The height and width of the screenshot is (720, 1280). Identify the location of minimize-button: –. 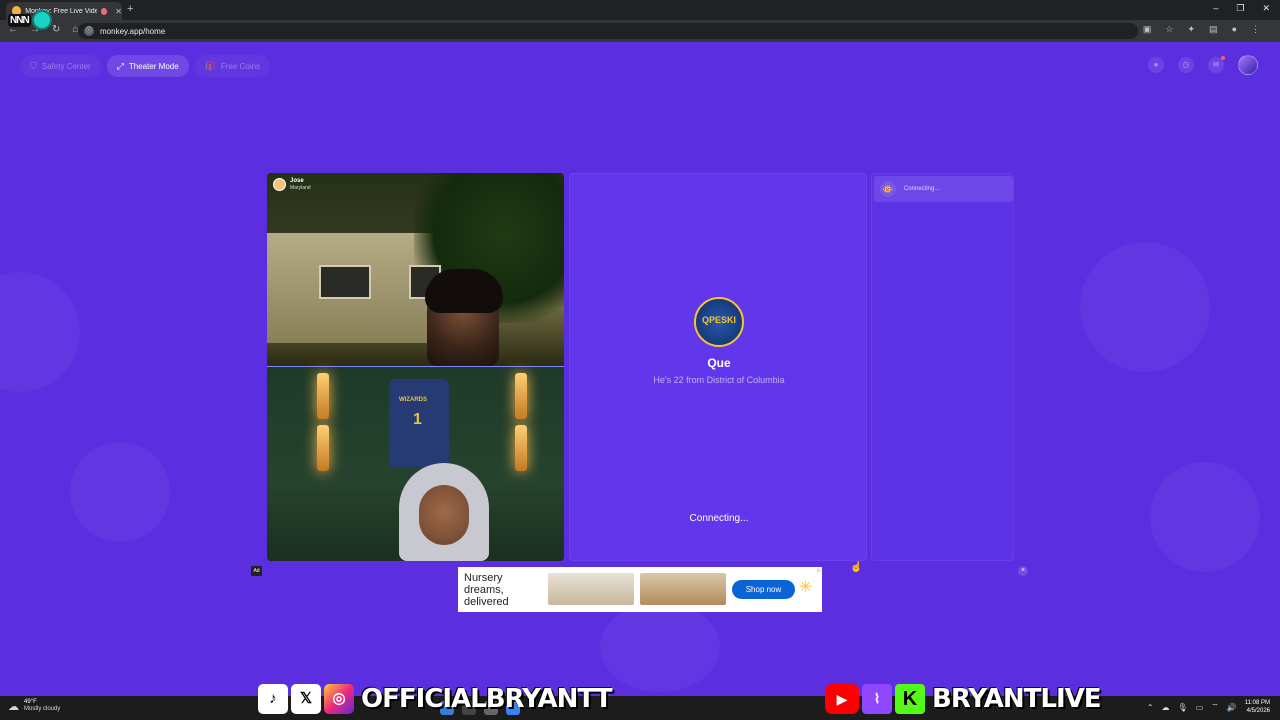
(1215, 8).